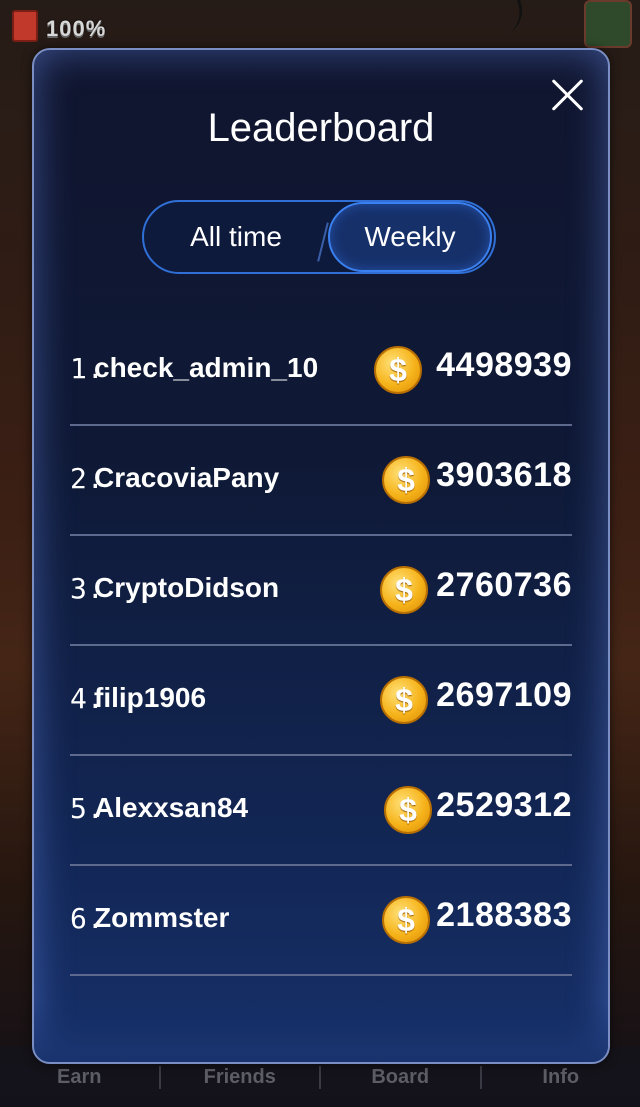 The image size is (640, 1107). What do you see at coordinates (321, 128) in the screenshot?
I see `modal-title: Leaderboard` at bounding box center [321, 128].